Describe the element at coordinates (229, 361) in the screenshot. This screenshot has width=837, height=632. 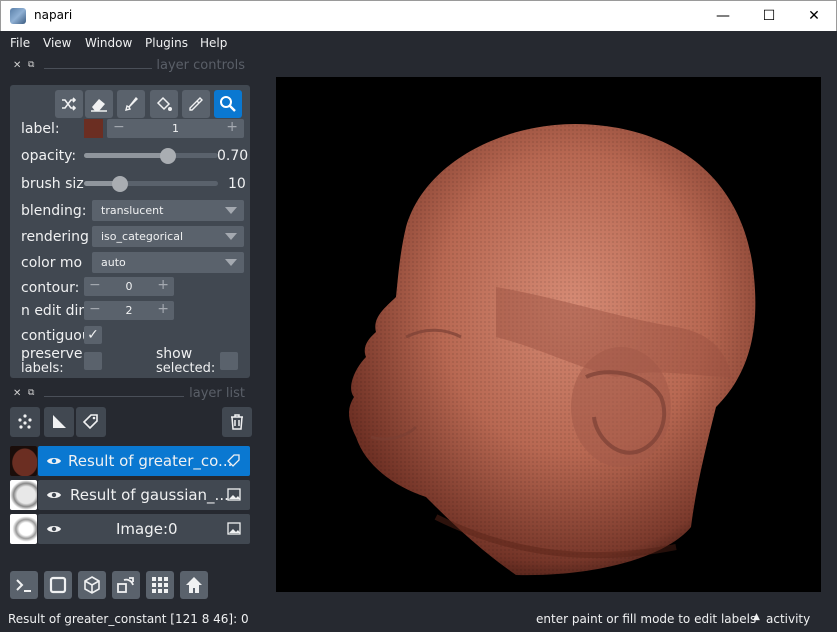
I see `show-selected-checkbox` at that location.